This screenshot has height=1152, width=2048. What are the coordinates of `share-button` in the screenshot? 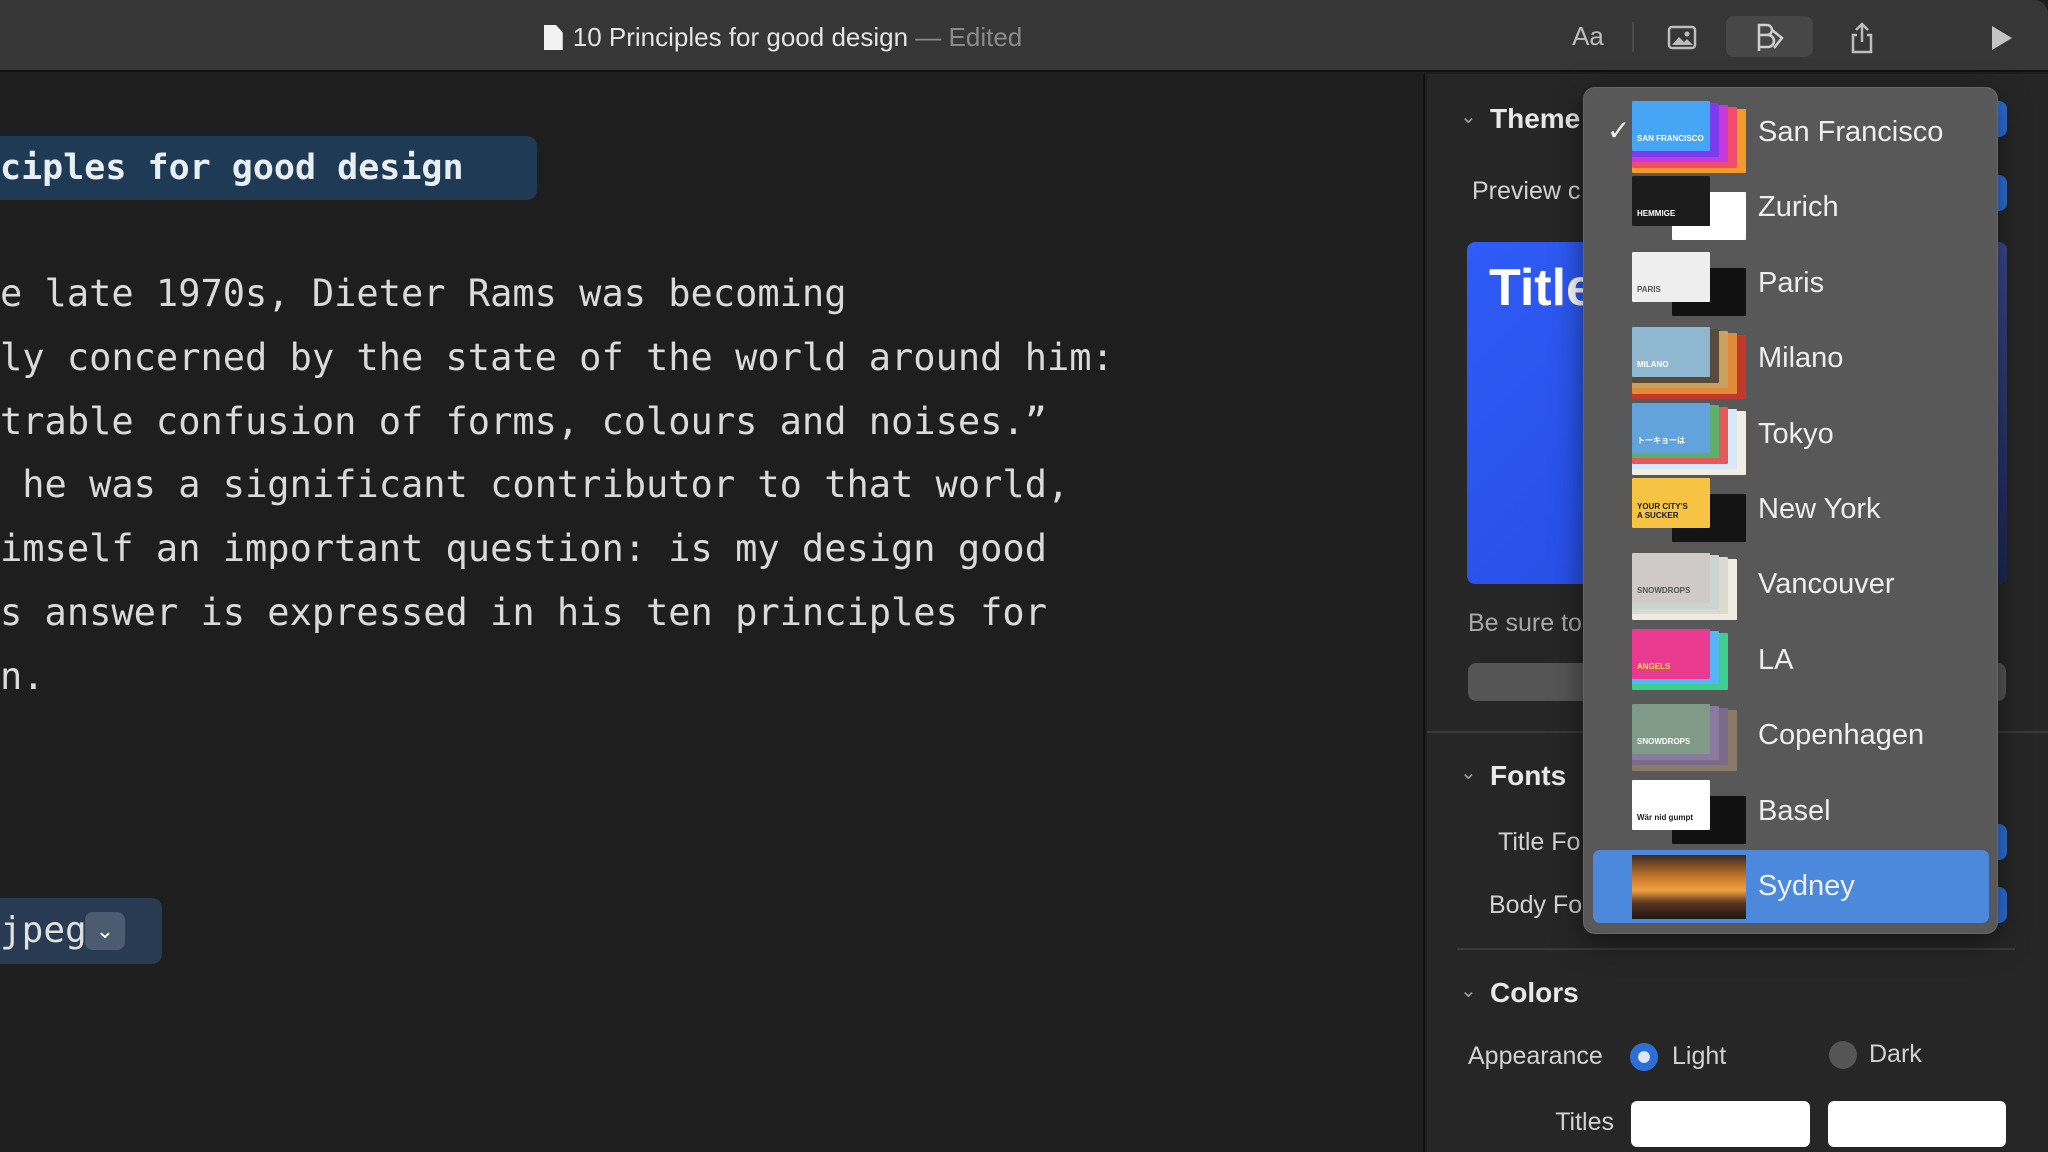 It's located at (1862, 36).